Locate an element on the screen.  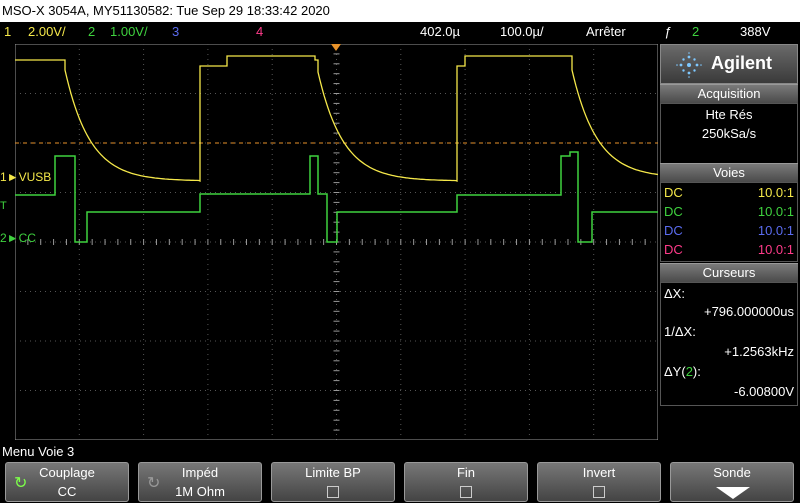
ch3-probe-ratio: 10.0:1 is located at coordinates (775, 230).